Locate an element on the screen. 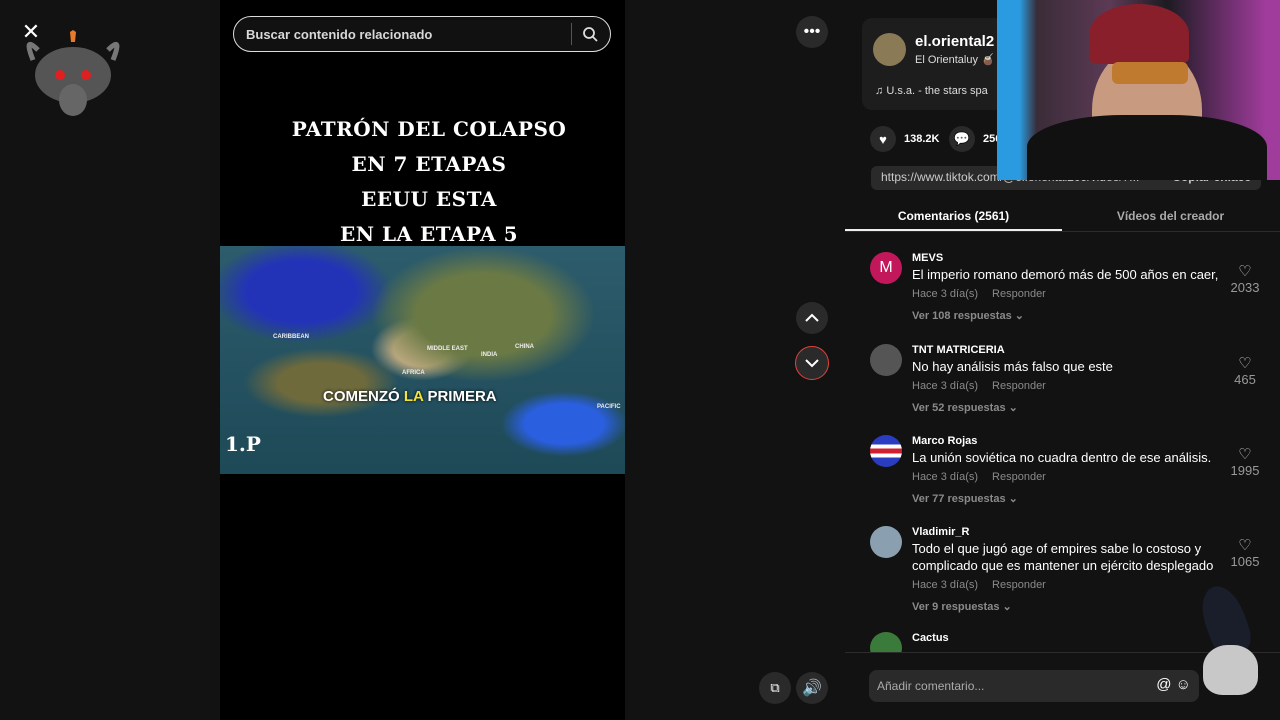 The width and height of the screenshot is (1280, 720). author-username: el.oriental2 is located at coordinates (954, 41).